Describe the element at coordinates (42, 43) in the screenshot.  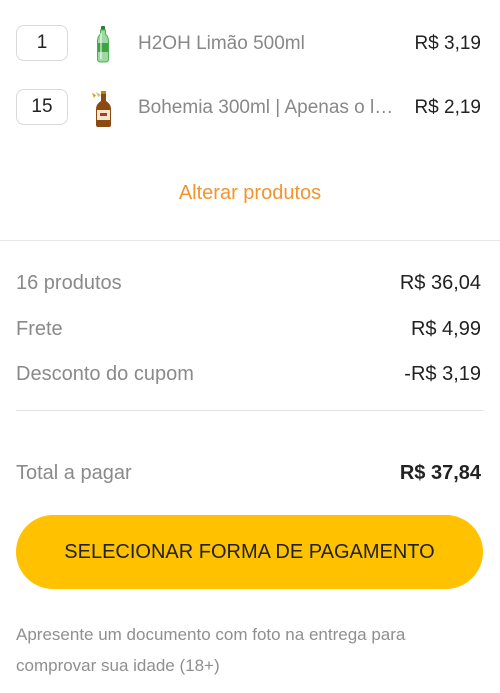
I see `quantity-input: 1` at that location.